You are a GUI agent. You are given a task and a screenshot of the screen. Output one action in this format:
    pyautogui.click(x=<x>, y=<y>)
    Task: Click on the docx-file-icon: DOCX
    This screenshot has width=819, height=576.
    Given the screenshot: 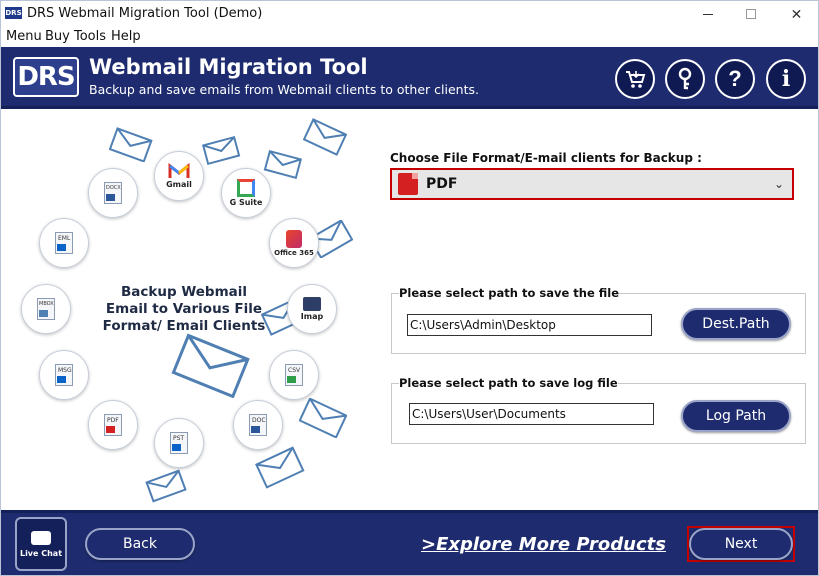 What is the action you would take?
    pyautogui.click(x=113, y=193)
    